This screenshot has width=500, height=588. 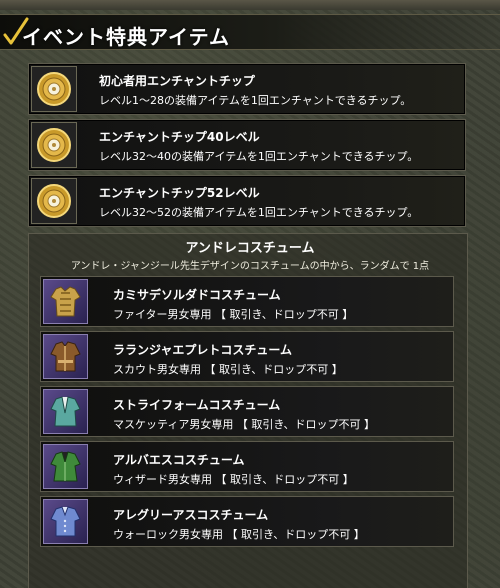 What do you see at coordinates (259, 156) in the screenshot?
I see `item-description: レベル32～40の装備アイテムを1回エンチャントできるチップ。` at bounding box center [259, 156].